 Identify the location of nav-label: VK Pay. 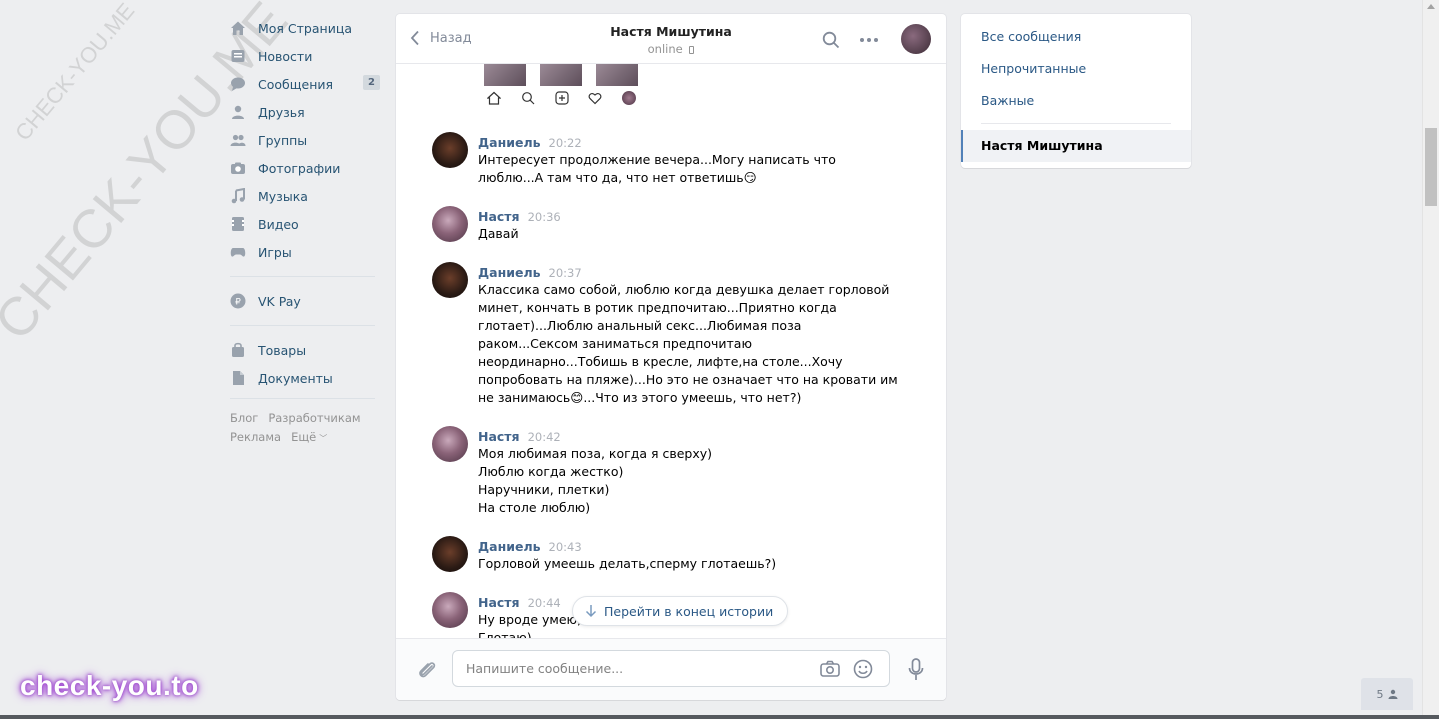
(279, 301).